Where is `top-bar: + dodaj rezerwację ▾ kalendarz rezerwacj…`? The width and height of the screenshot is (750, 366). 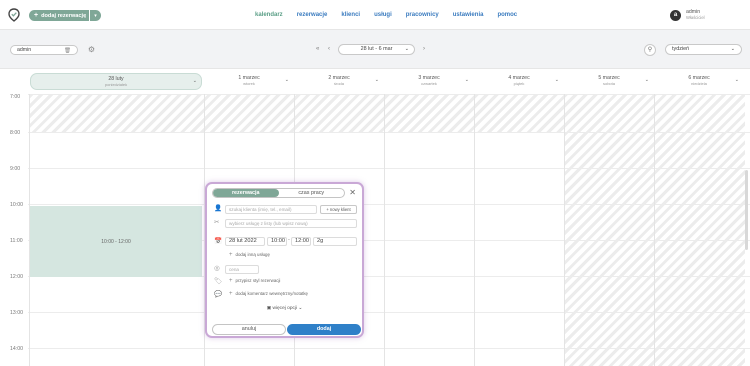
top-bar: + dodaj rezerwację ▾ kalendarz rezerwacj… is located at coordinates (375, 15).